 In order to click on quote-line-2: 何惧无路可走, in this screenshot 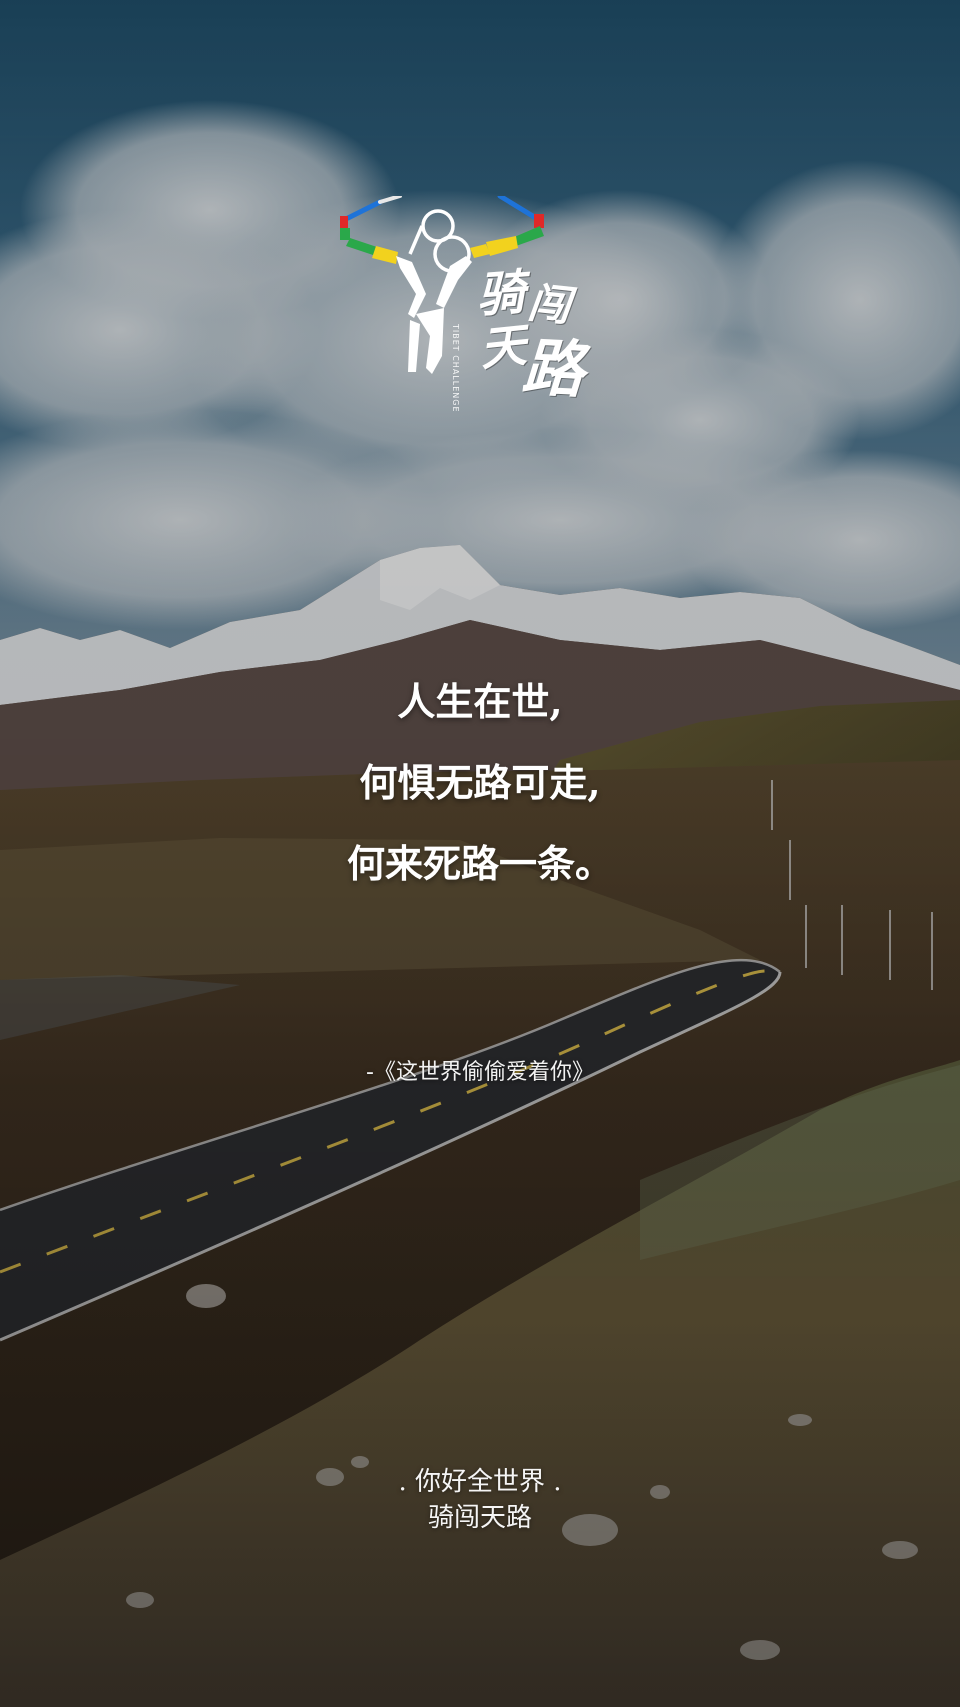, I will do `click(480, 782)`.